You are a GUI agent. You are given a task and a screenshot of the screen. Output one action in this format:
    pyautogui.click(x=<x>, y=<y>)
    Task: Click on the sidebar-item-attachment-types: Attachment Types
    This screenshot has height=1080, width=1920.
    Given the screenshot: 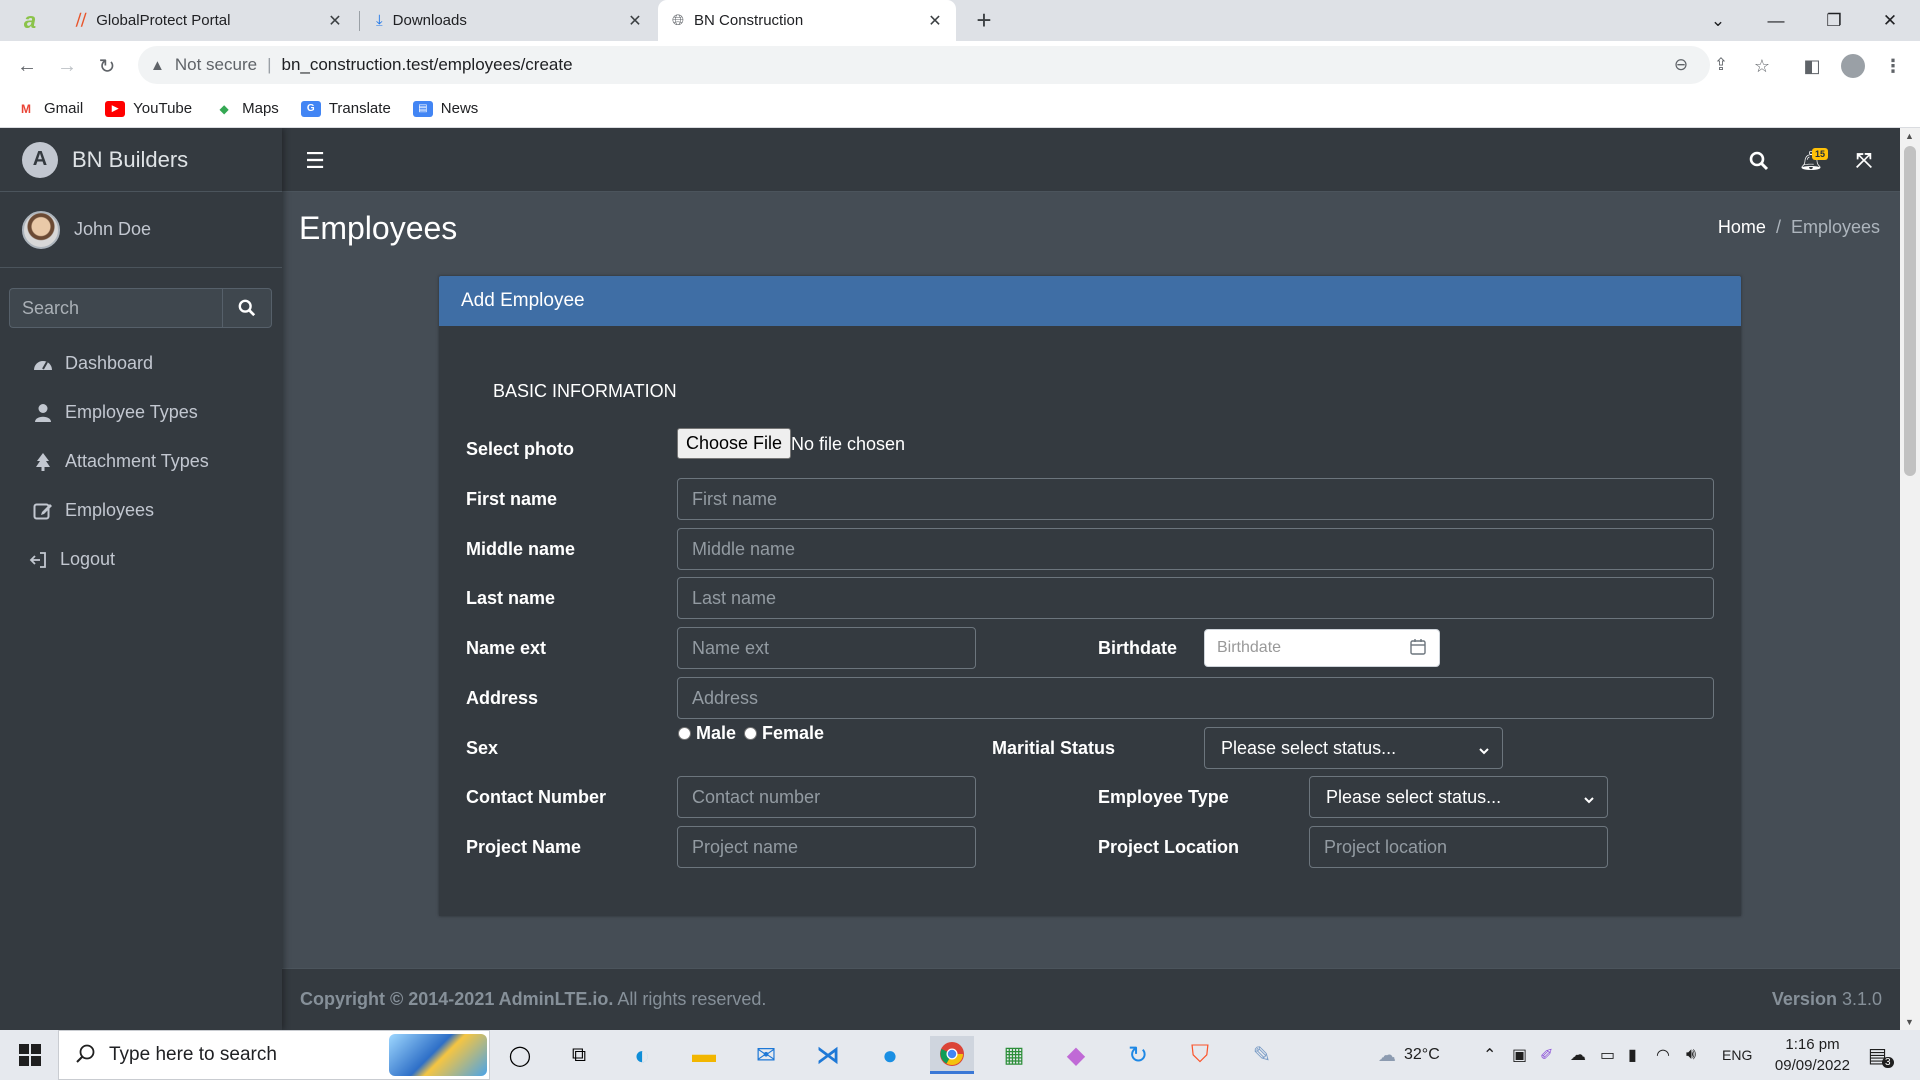 What is the action you would take?
    pyautogui.click(x=141, y=461)
    